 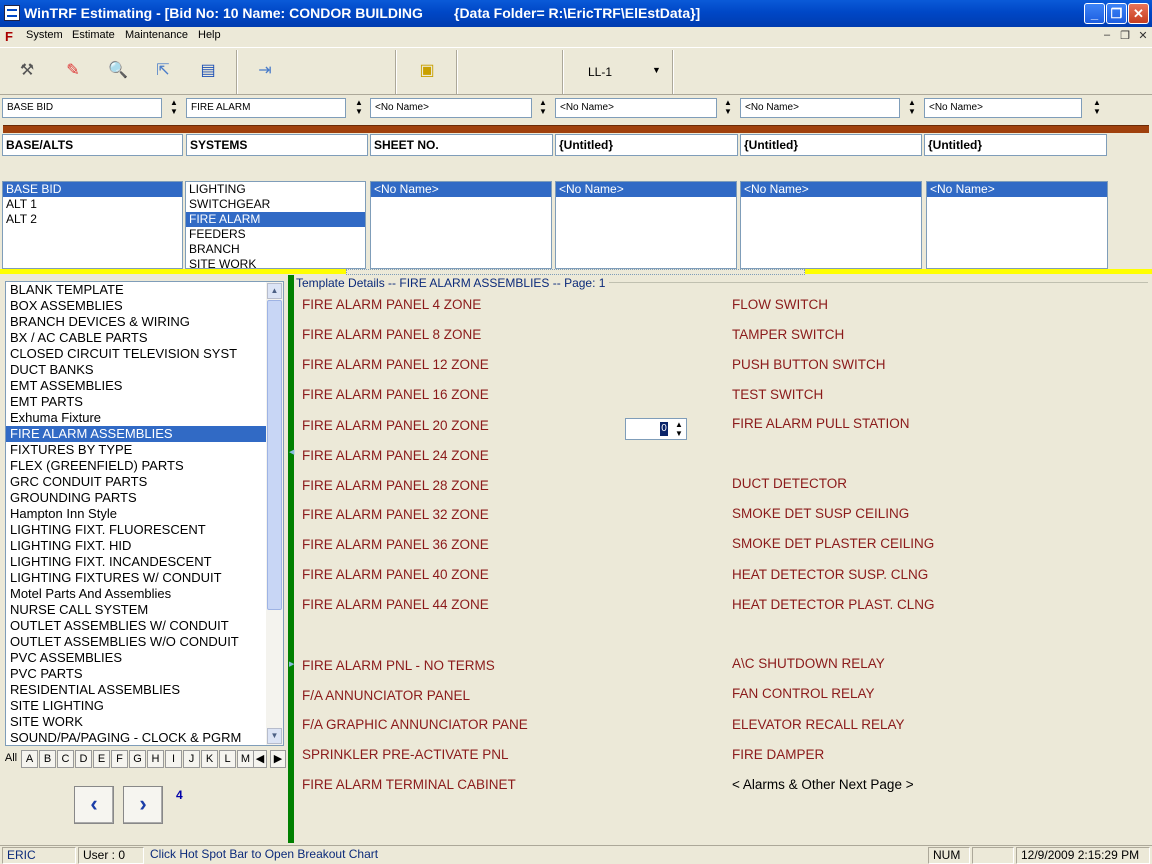 What do you see at coordinates (118, 71) in the screenshot?
I see `magnifier-icon: 🔍` at bounding box center [118, 71].